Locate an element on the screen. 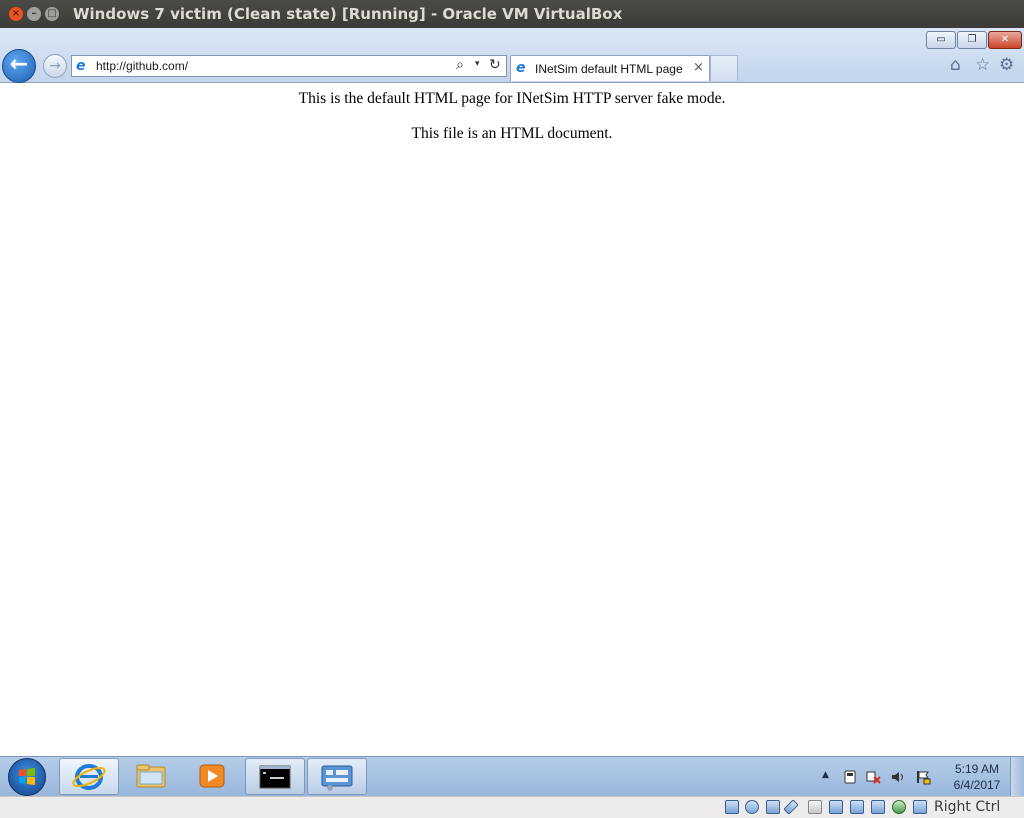  action-center-icon is located at coordinates (923, 777).